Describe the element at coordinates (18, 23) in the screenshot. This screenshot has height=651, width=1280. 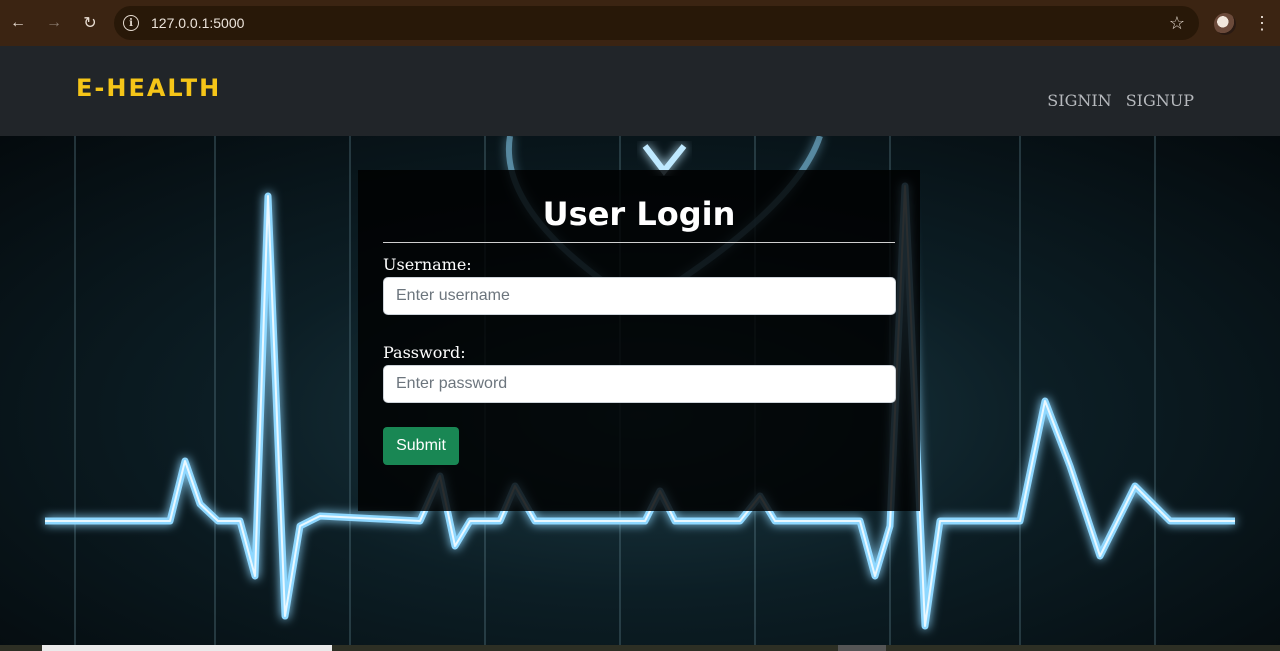
I see `back-arrow-icon: ←` at that location.